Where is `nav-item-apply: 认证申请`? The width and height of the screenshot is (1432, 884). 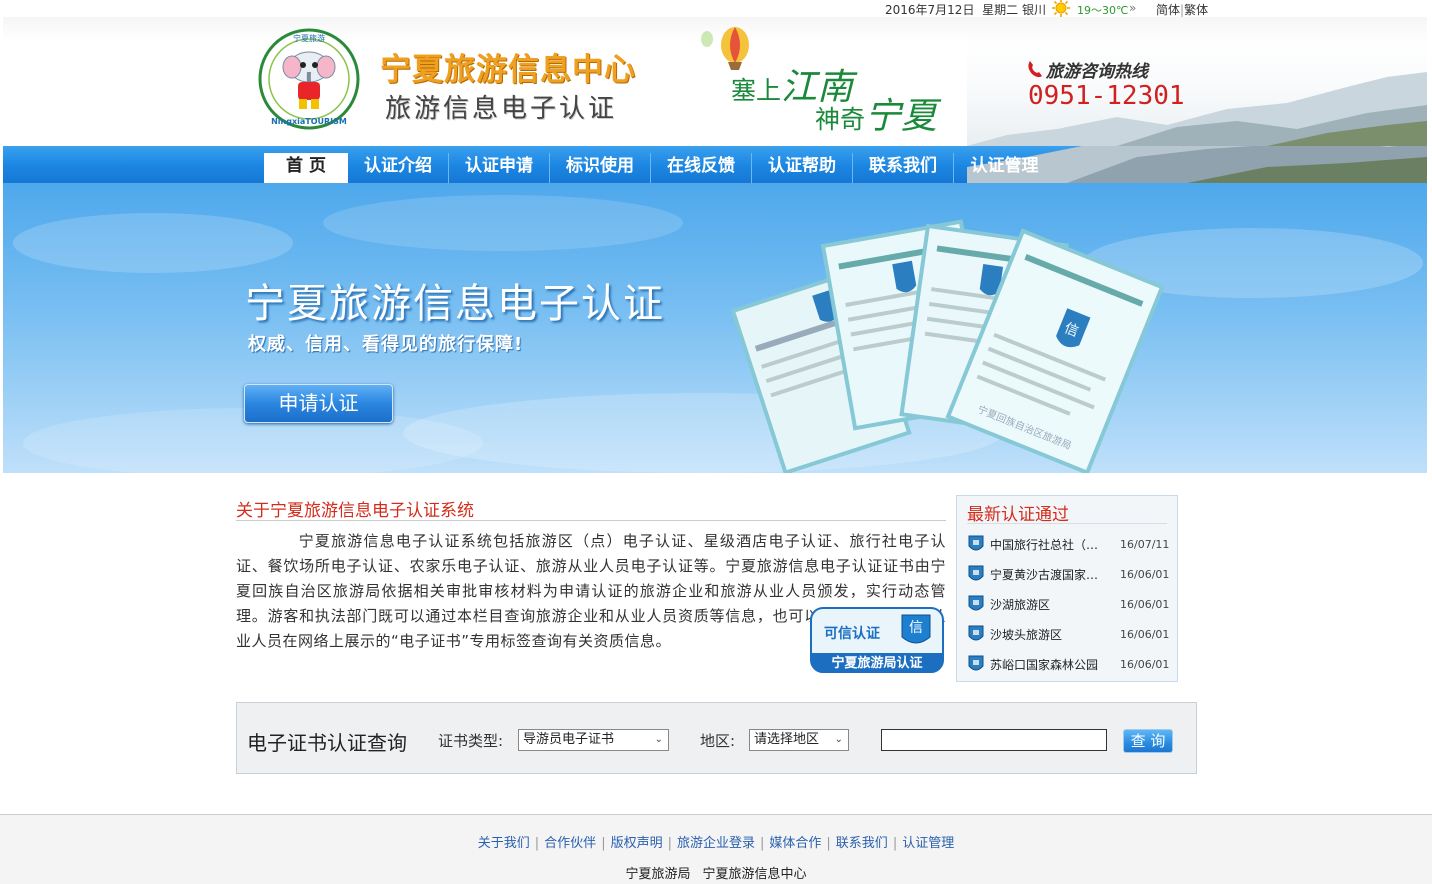
nav-item-apply: 认证申请 is located at coordinates (499, 168).